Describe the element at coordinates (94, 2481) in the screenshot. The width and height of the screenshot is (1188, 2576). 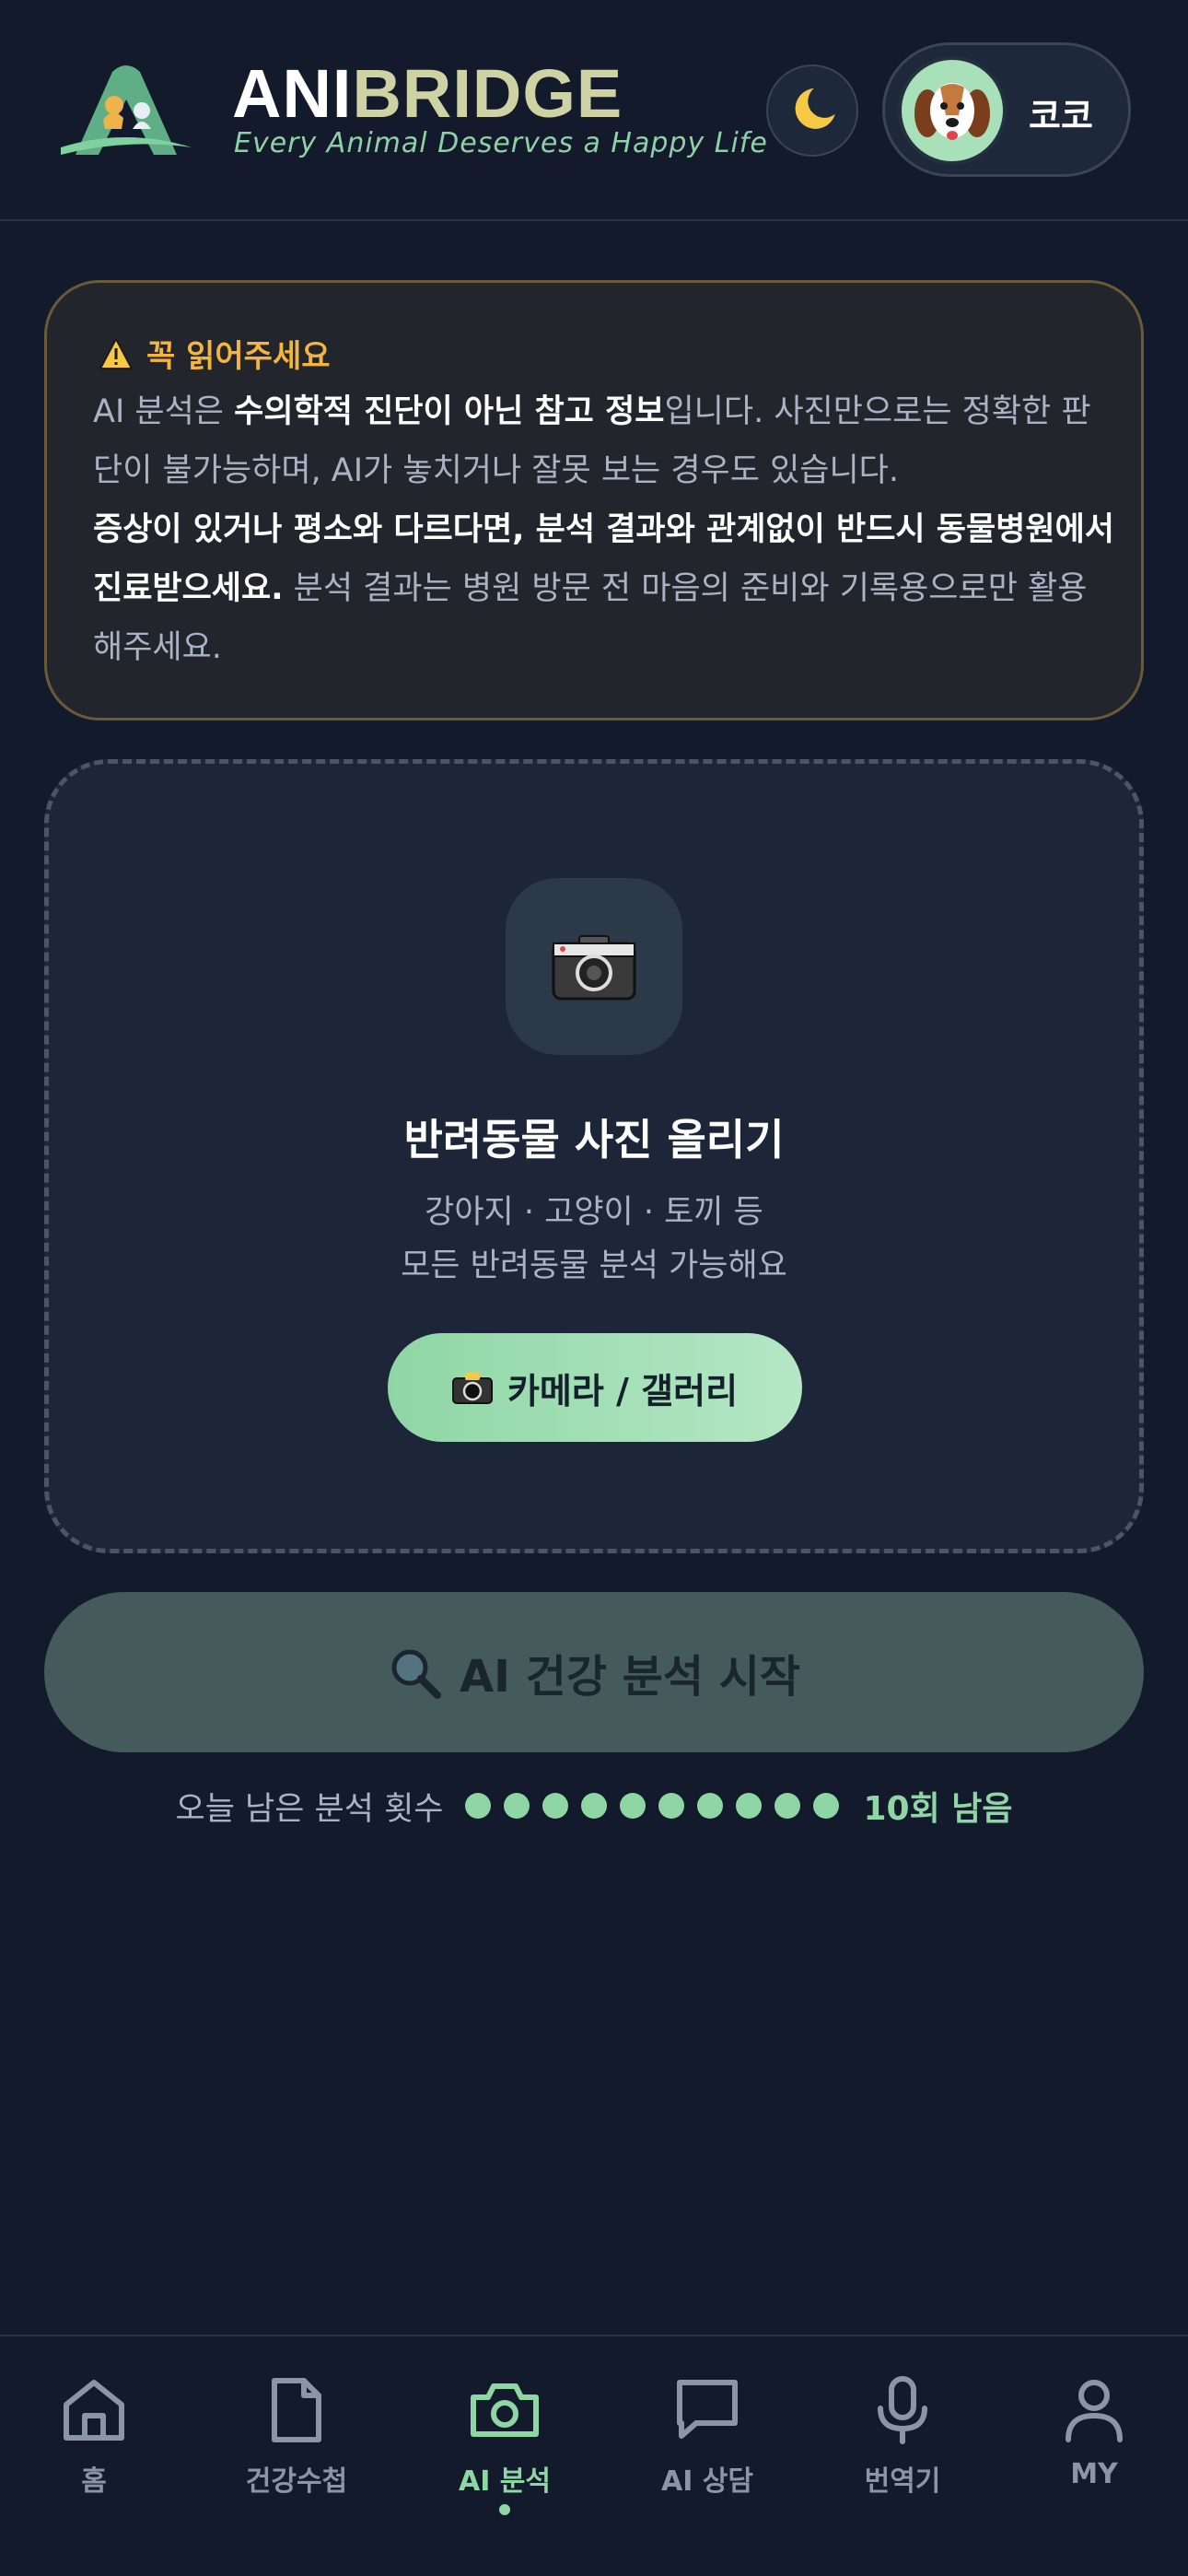
I see `nav-label: 홈` at that location.